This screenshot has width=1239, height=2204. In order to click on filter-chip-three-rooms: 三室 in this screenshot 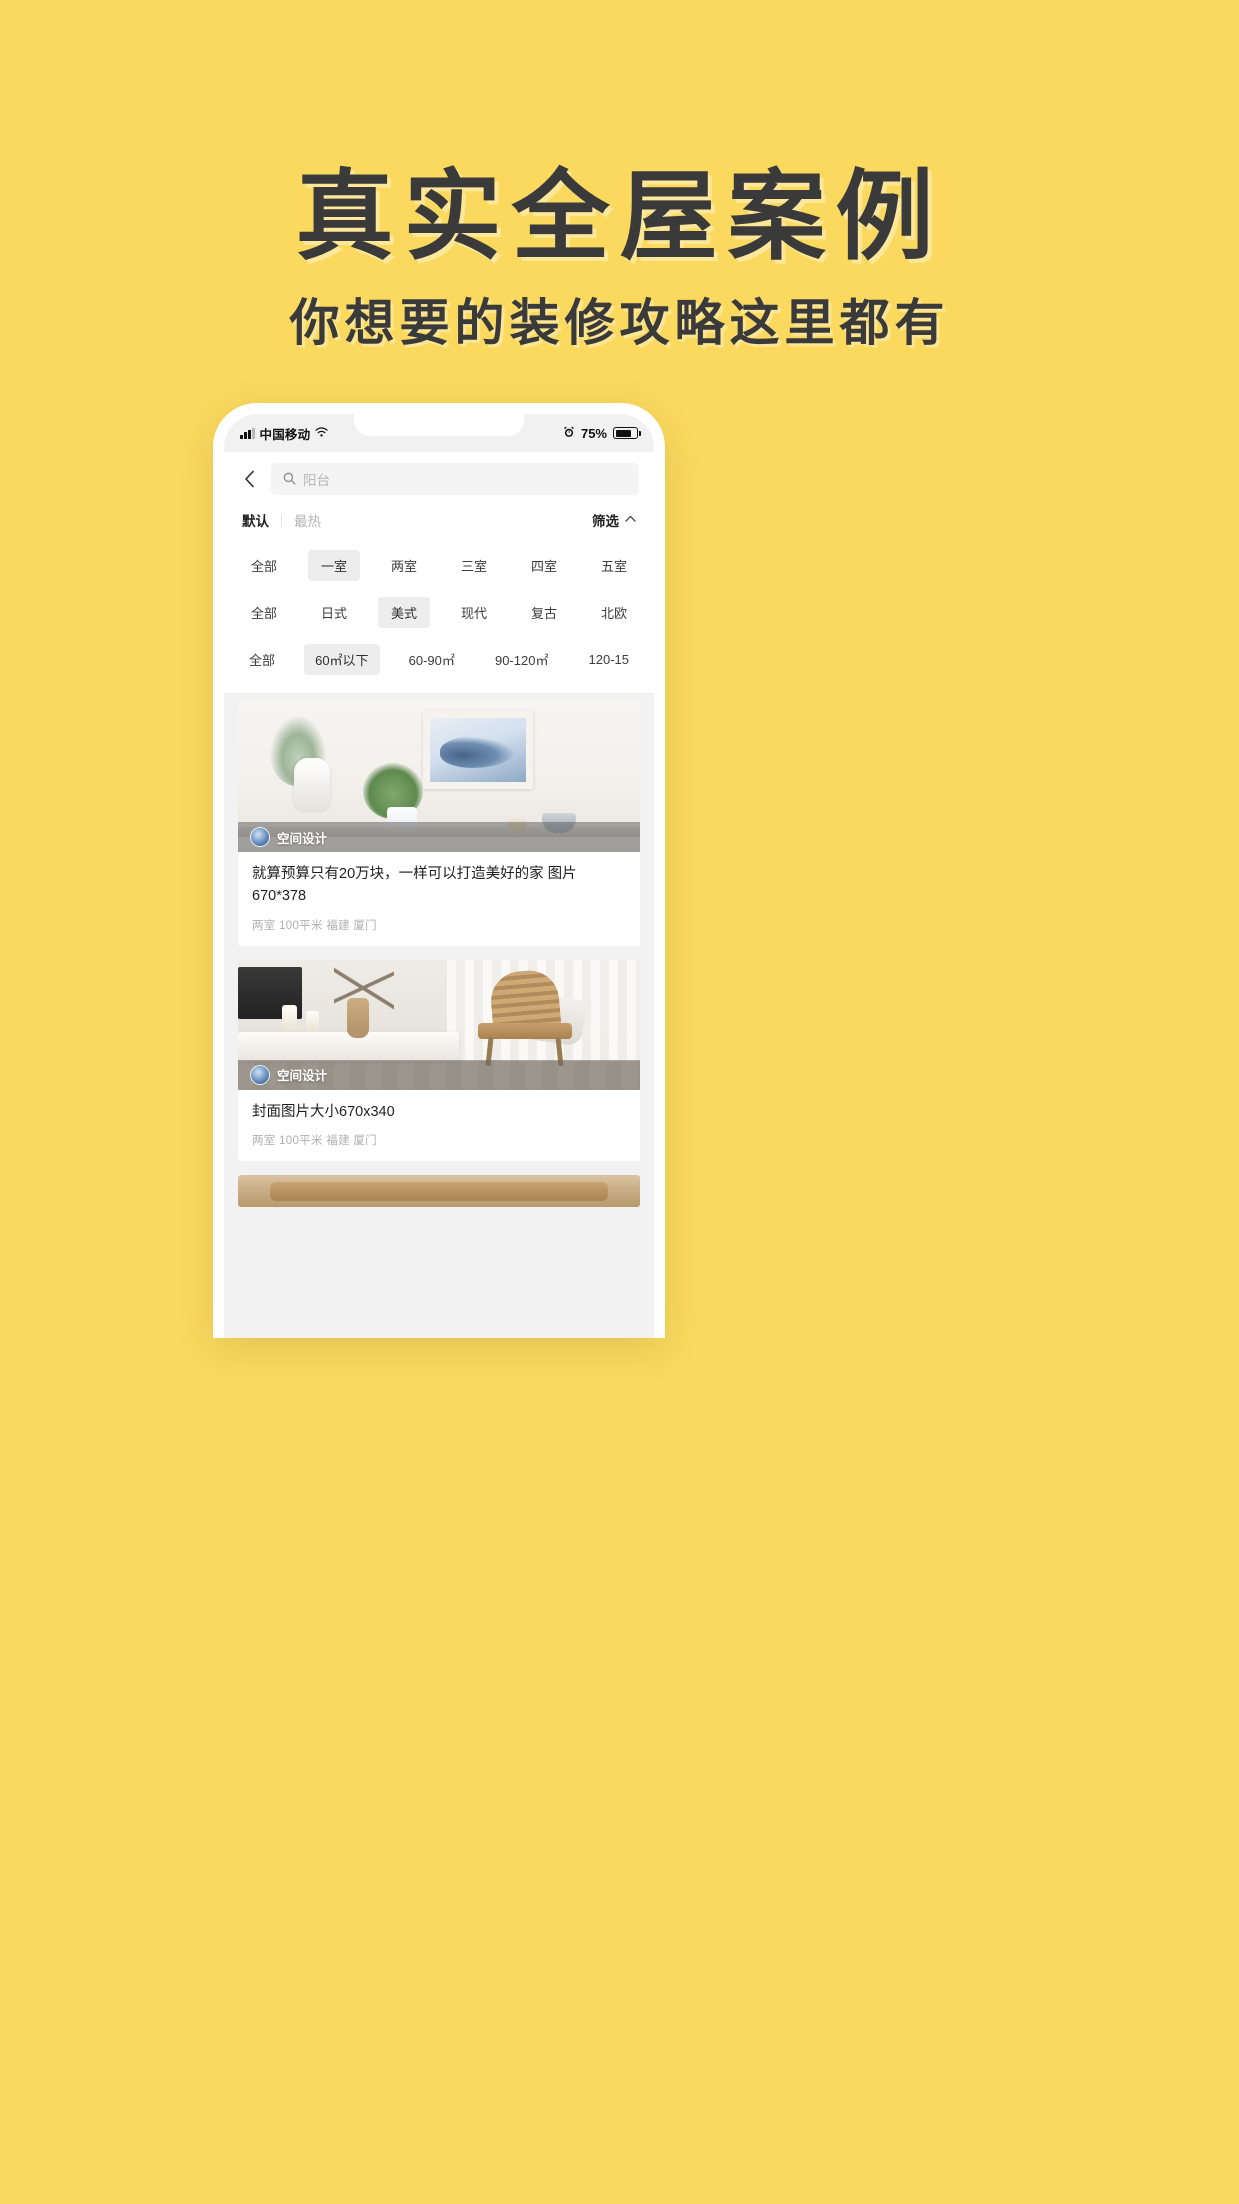, I will do `click(474, 565)`.